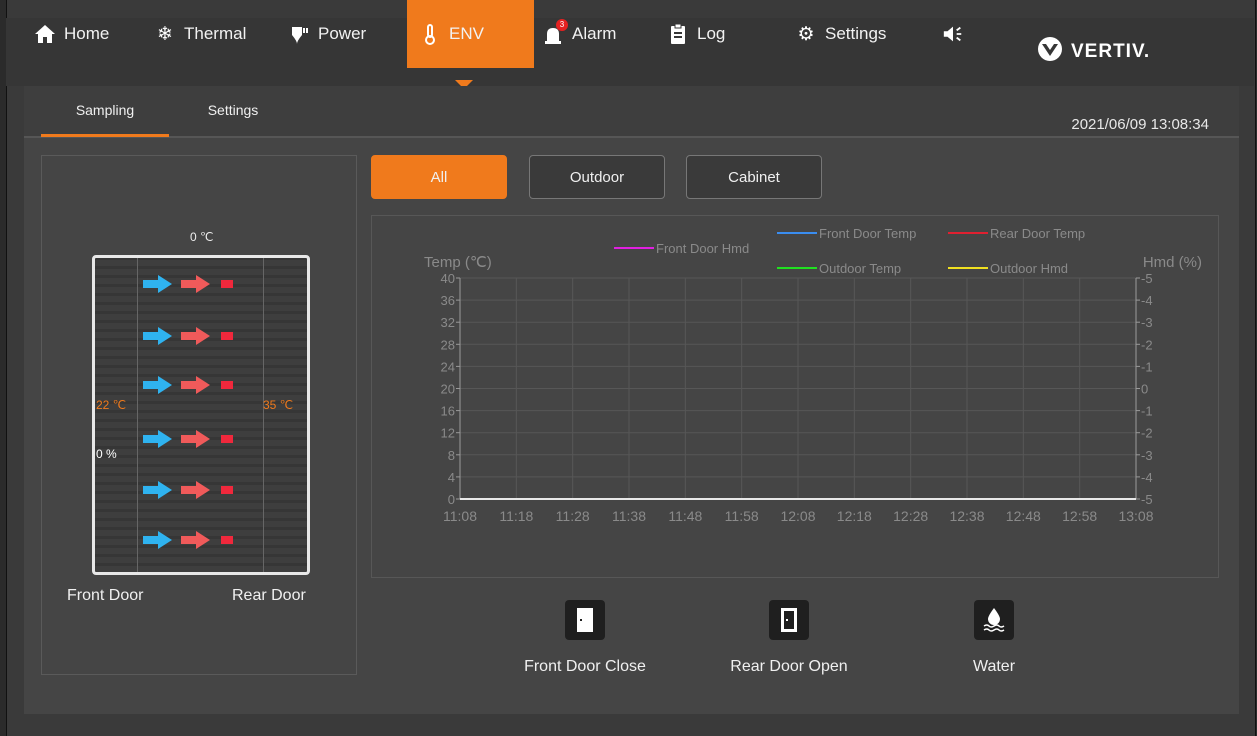  I want to click on chart-x-tick-label: 11:58, so click(742, 516).